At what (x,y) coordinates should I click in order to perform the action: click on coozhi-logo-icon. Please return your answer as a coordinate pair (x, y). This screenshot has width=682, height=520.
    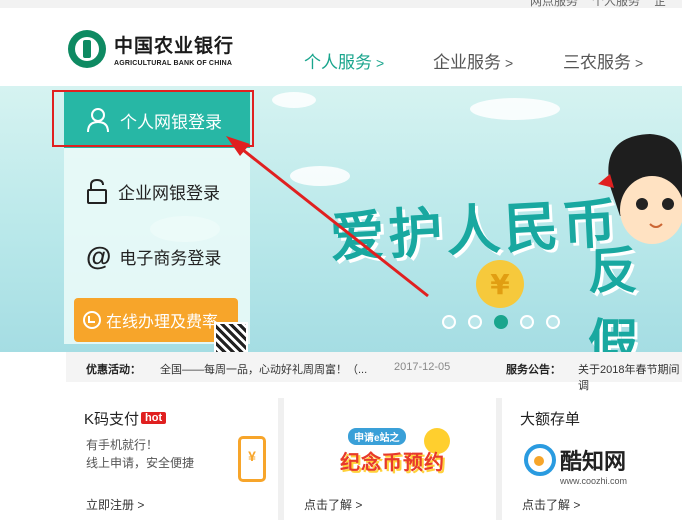
    Looking at the image, I should click on (540, 460).